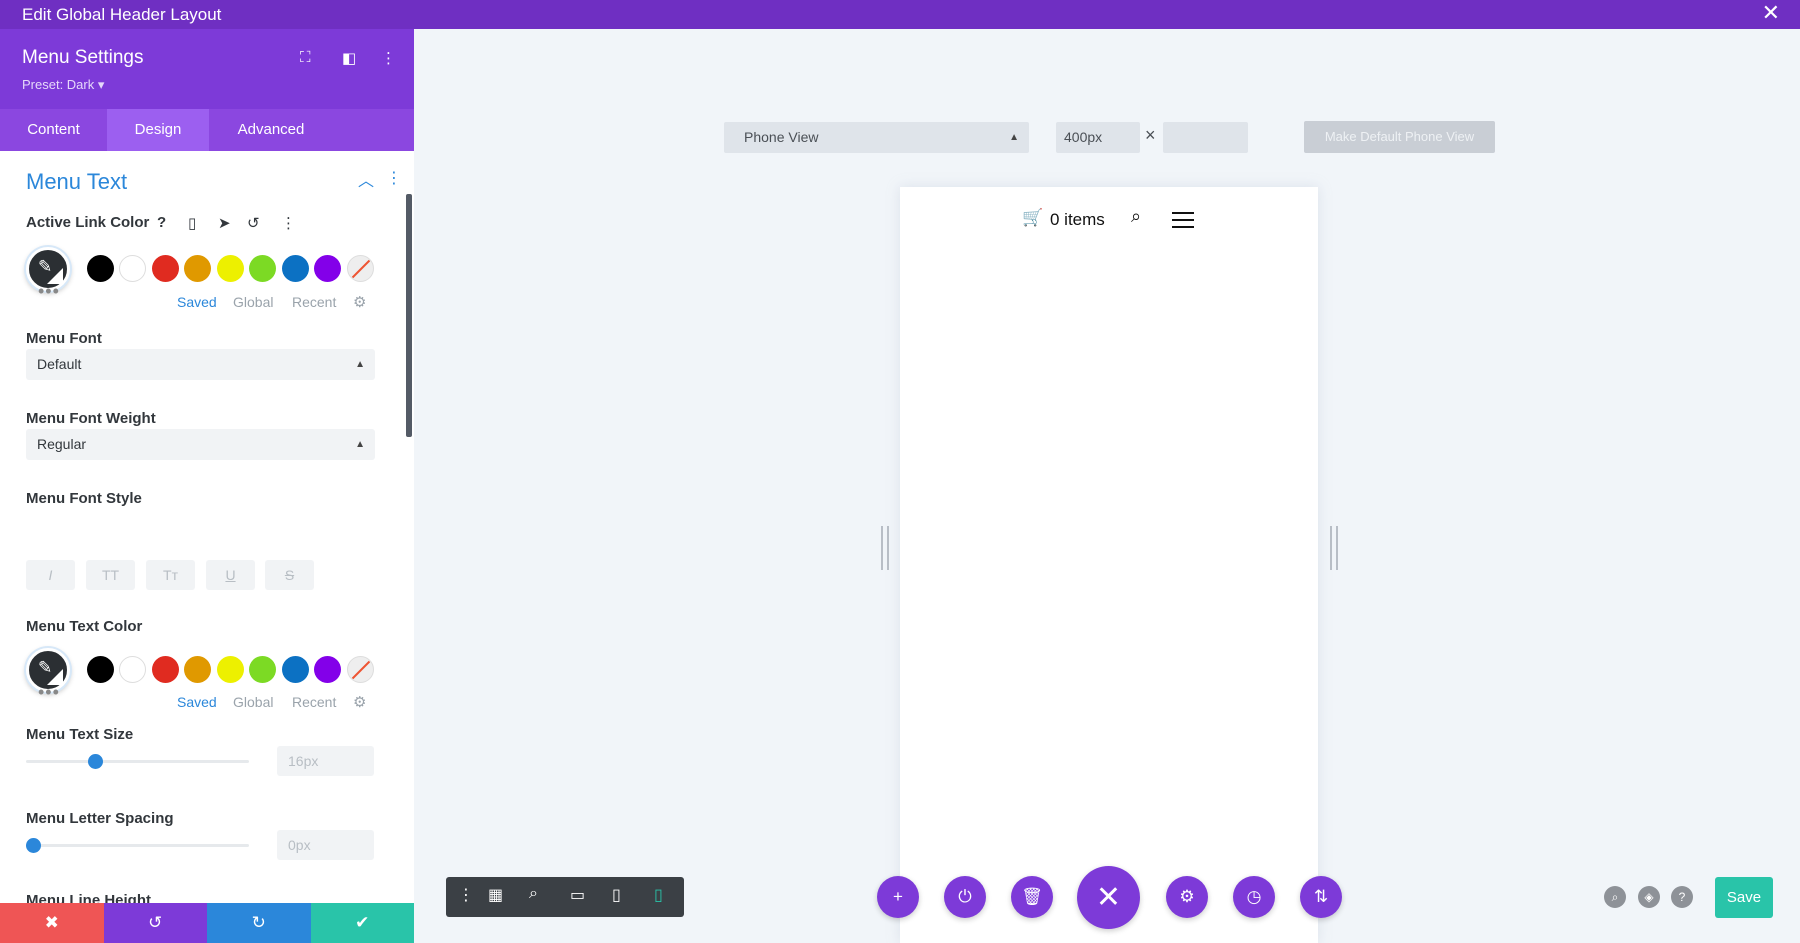 This screenshot has width=1800, height=943. I want to click on cart-icon: 🛒, so click(1032, 218).